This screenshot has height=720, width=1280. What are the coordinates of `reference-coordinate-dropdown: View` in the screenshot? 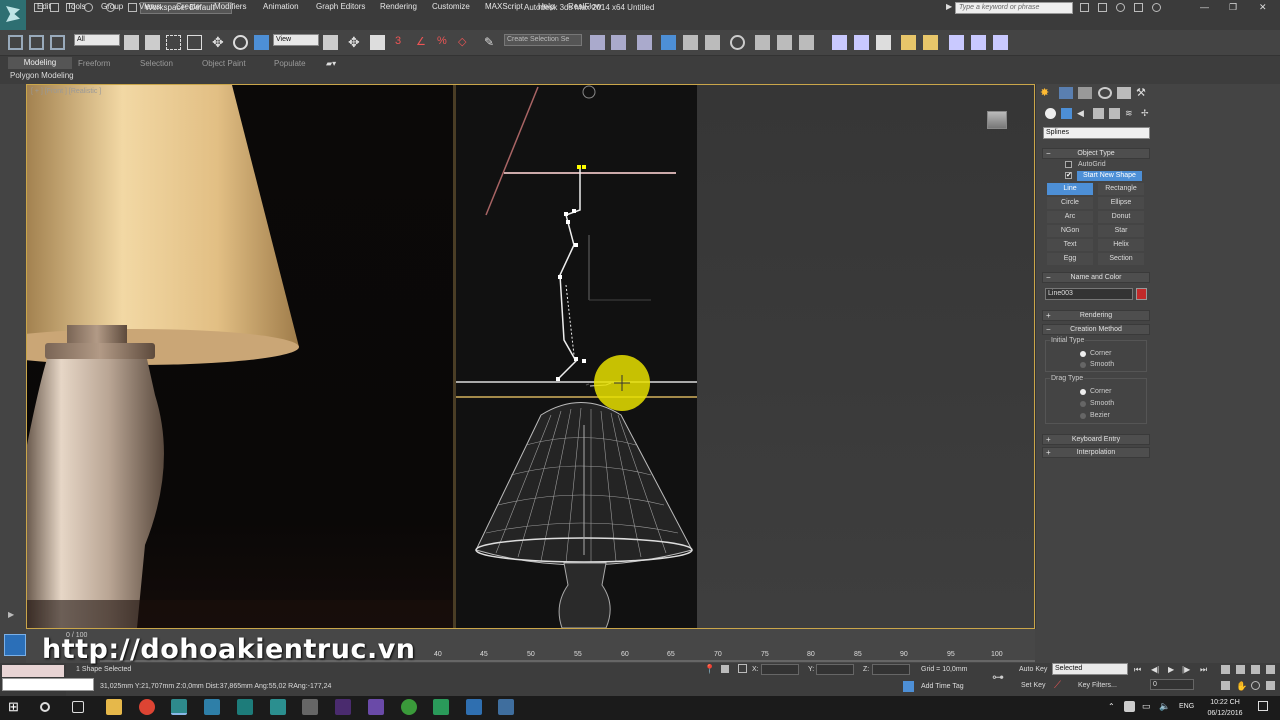 It's located at (296, 40).